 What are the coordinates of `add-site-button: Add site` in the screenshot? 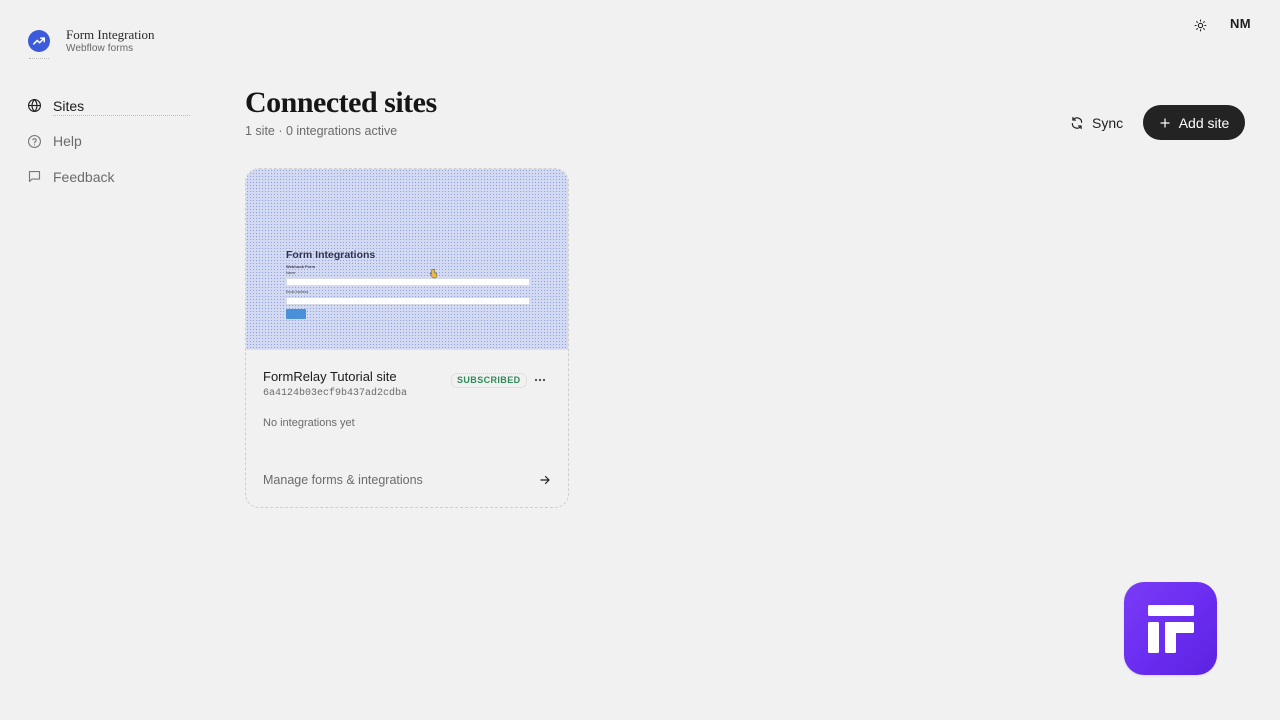 It's located at (1194, 122).